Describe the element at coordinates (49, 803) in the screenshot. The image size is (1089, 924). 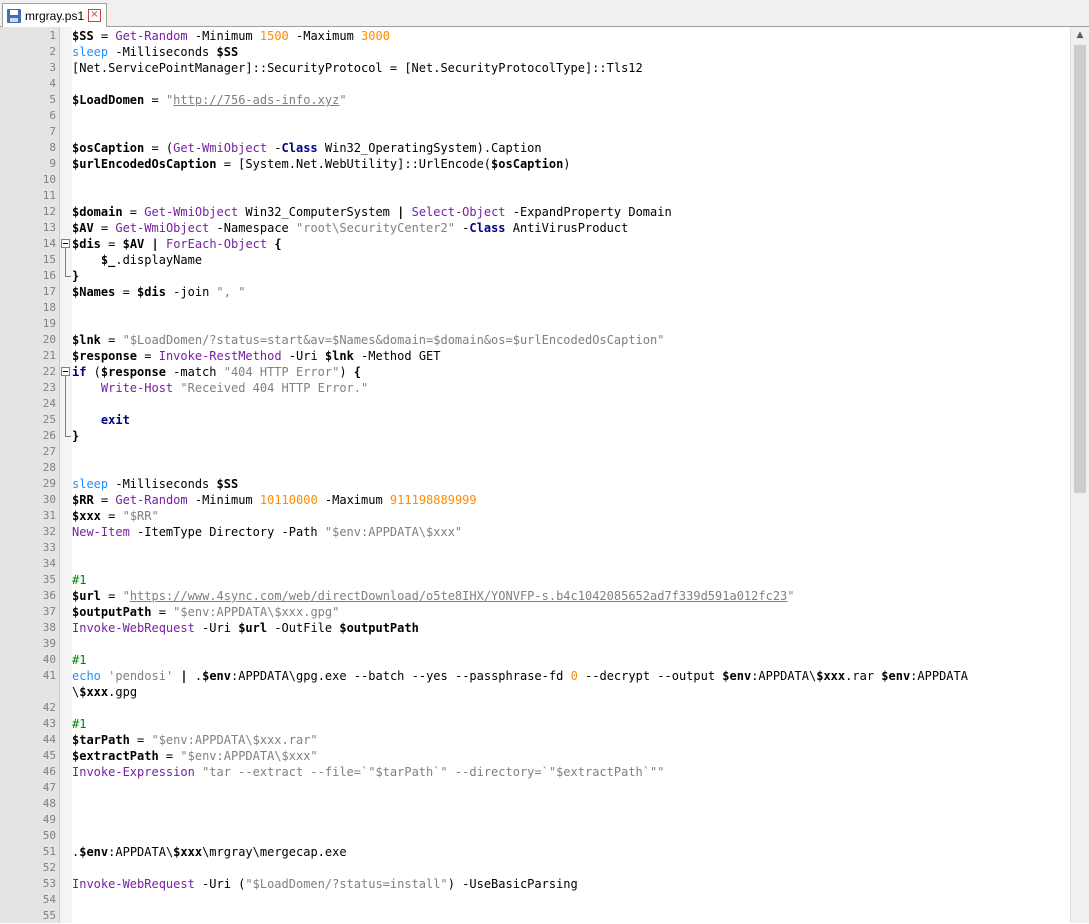
I see `line-number: 48` at that location.